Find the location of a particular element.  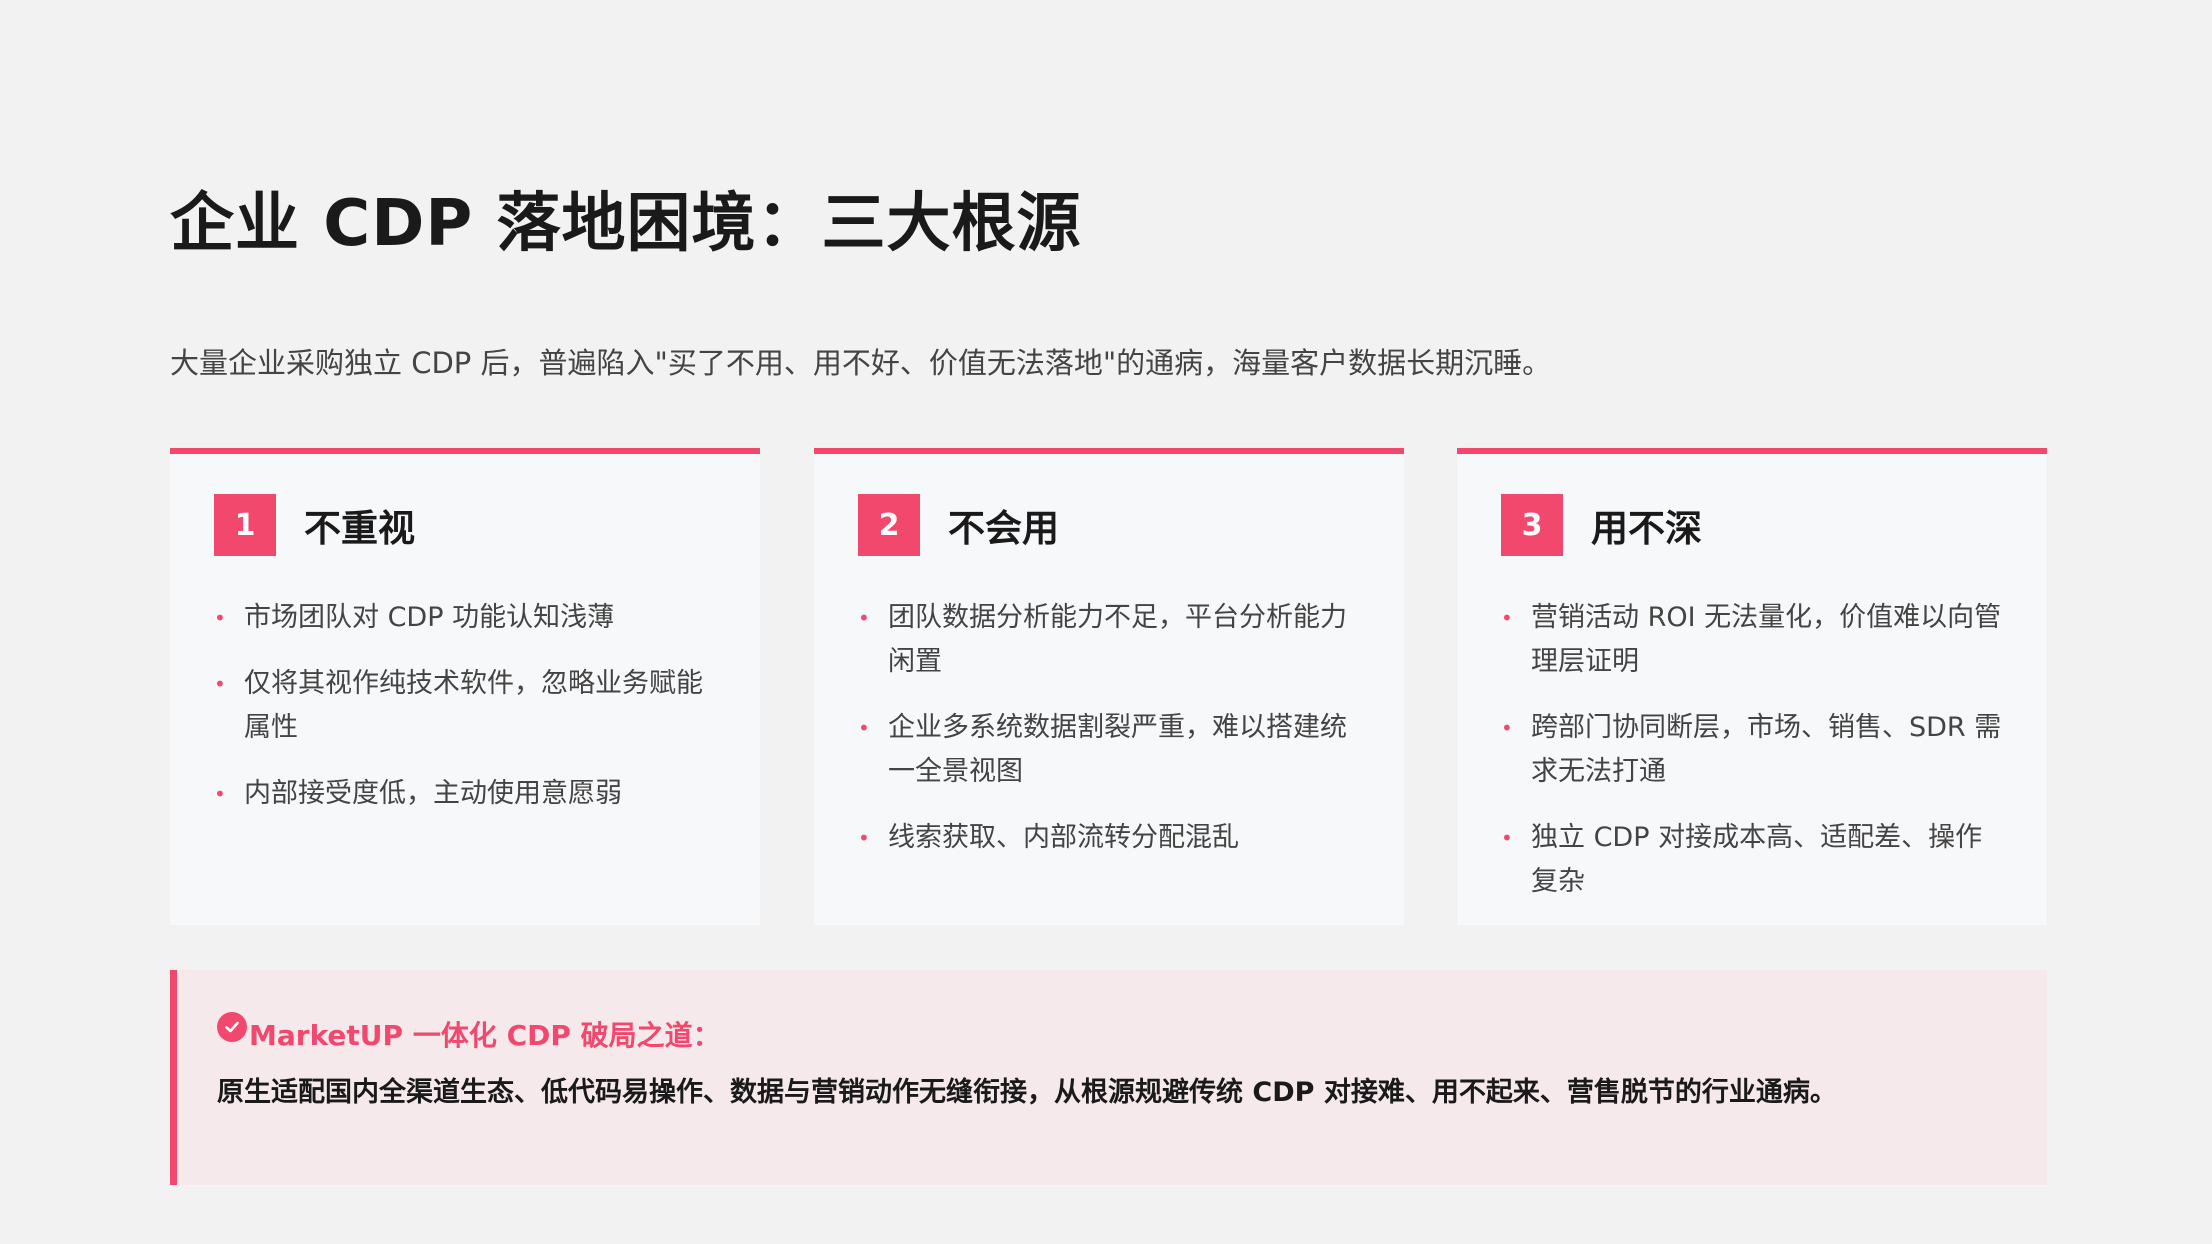

list-item: • 内部接受度低，主动使用意愿弱 is located at coordinates (467, 794).